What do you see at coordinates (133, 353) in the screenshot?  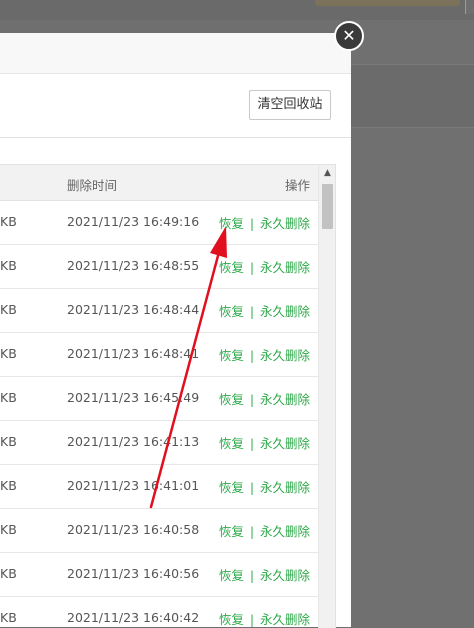 I see `cell-delete-time: 2021/11/23 16:48:41` at bounding box center [133, 353].